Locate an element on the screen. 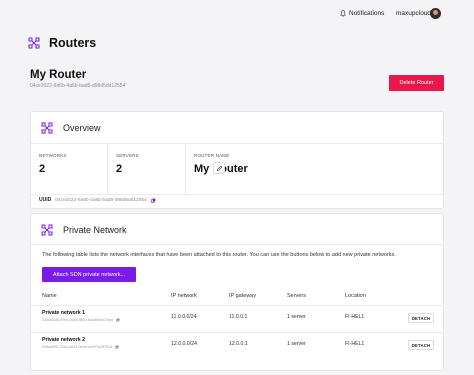  username: maxupcloud is located at coordinates (413, 13).